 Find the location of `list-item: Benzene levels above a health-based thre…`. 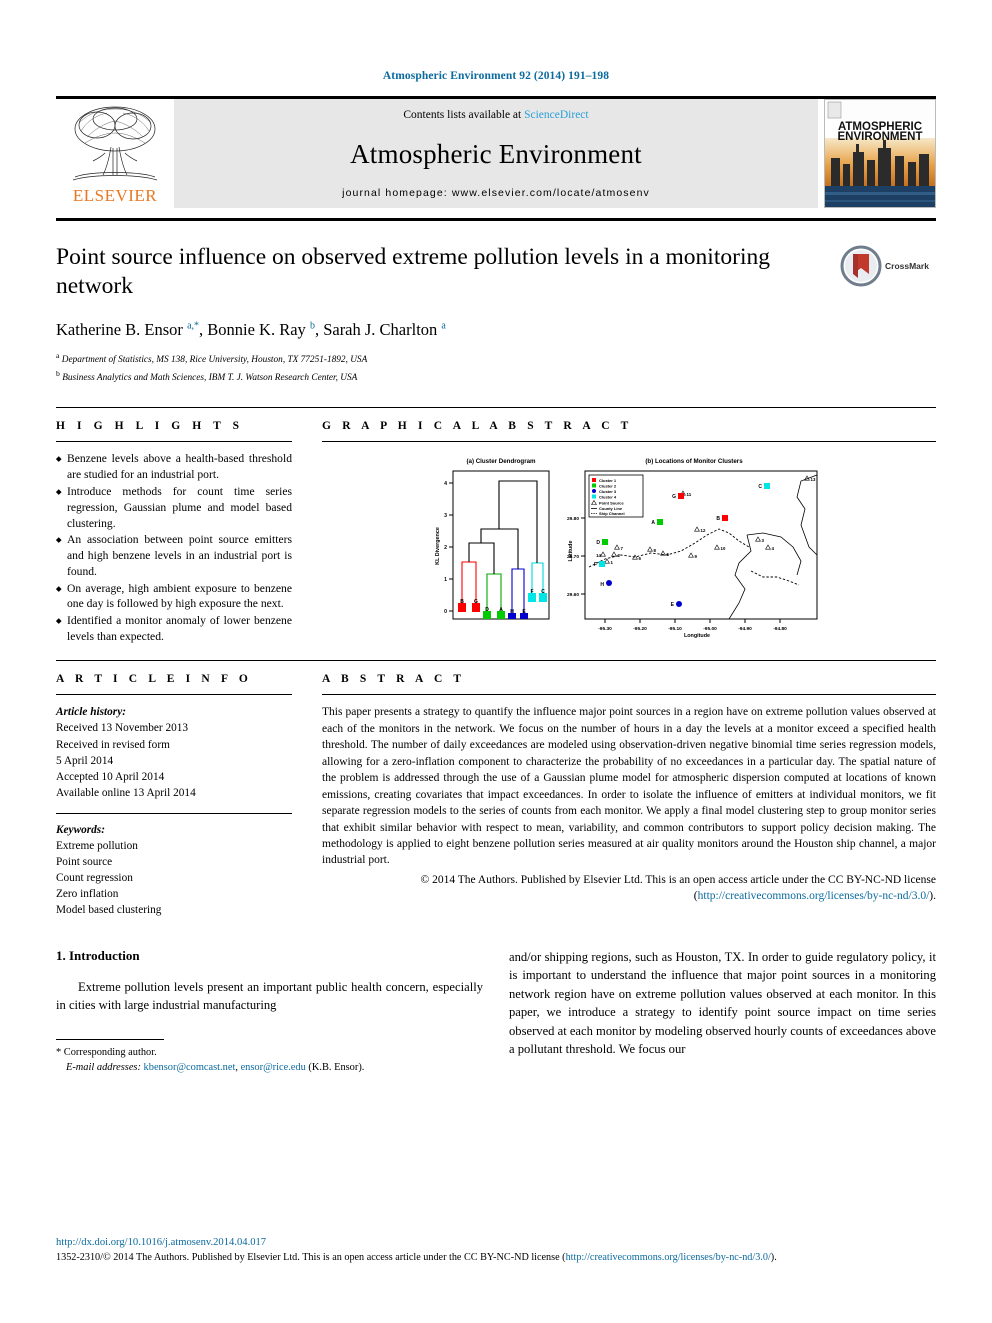

list-item: Benzene levels above a health-based thre… is located at coordinates (174, 467).